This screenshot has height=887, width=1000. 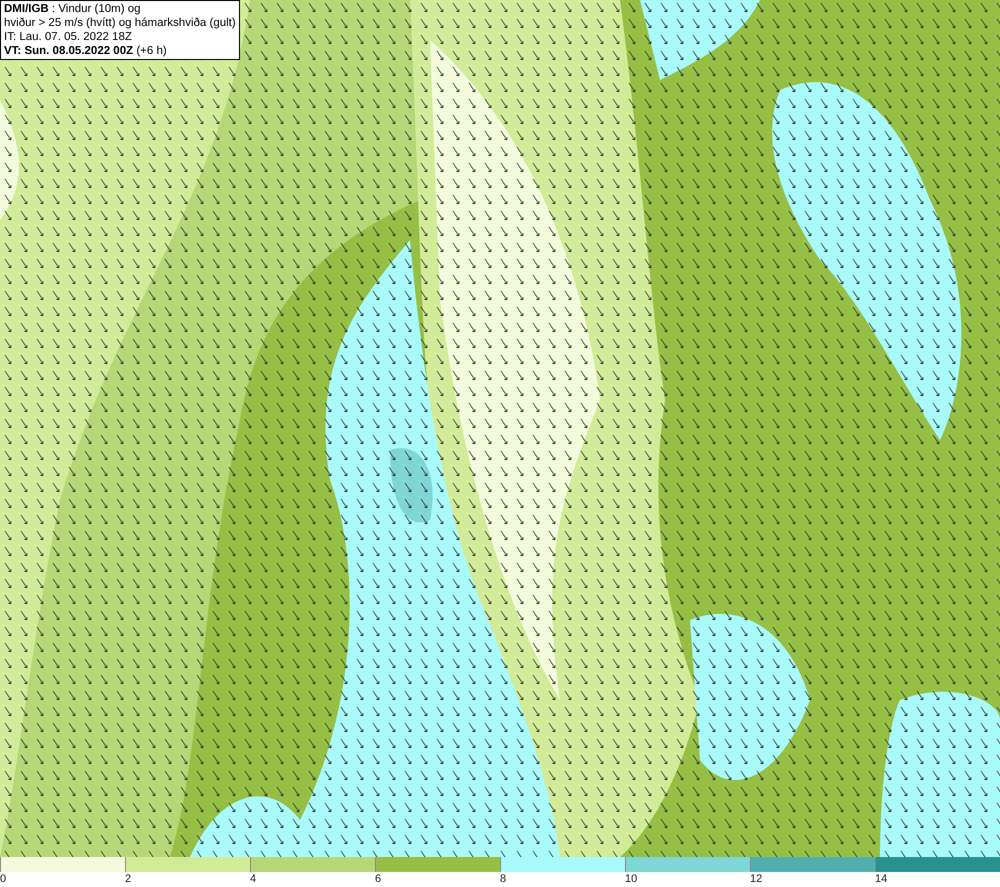 What do you see at coordinates (3, 879) in the screenshot?
I see `legend-tick-label: 0` at bounding box center [3, 879].